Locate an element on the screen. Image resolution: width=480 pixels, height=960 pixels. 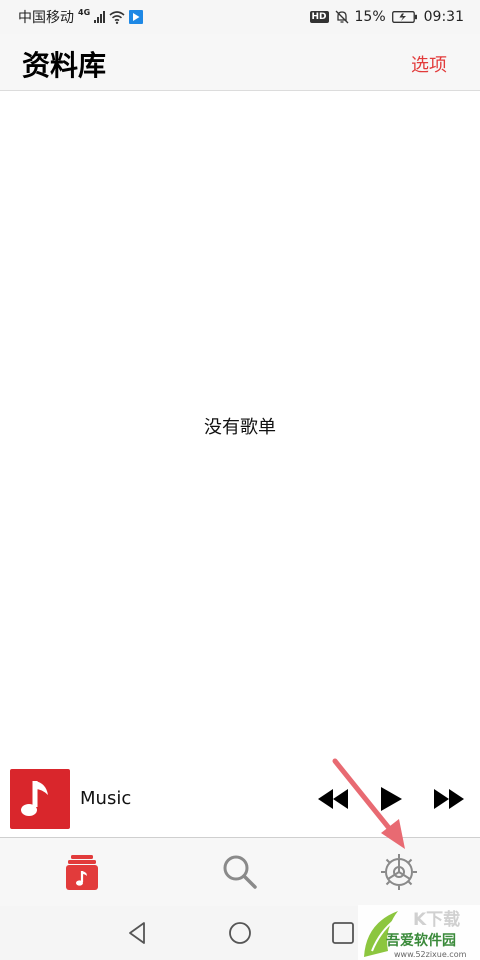
fast-forward-icon is located at coordinates (449, 799).